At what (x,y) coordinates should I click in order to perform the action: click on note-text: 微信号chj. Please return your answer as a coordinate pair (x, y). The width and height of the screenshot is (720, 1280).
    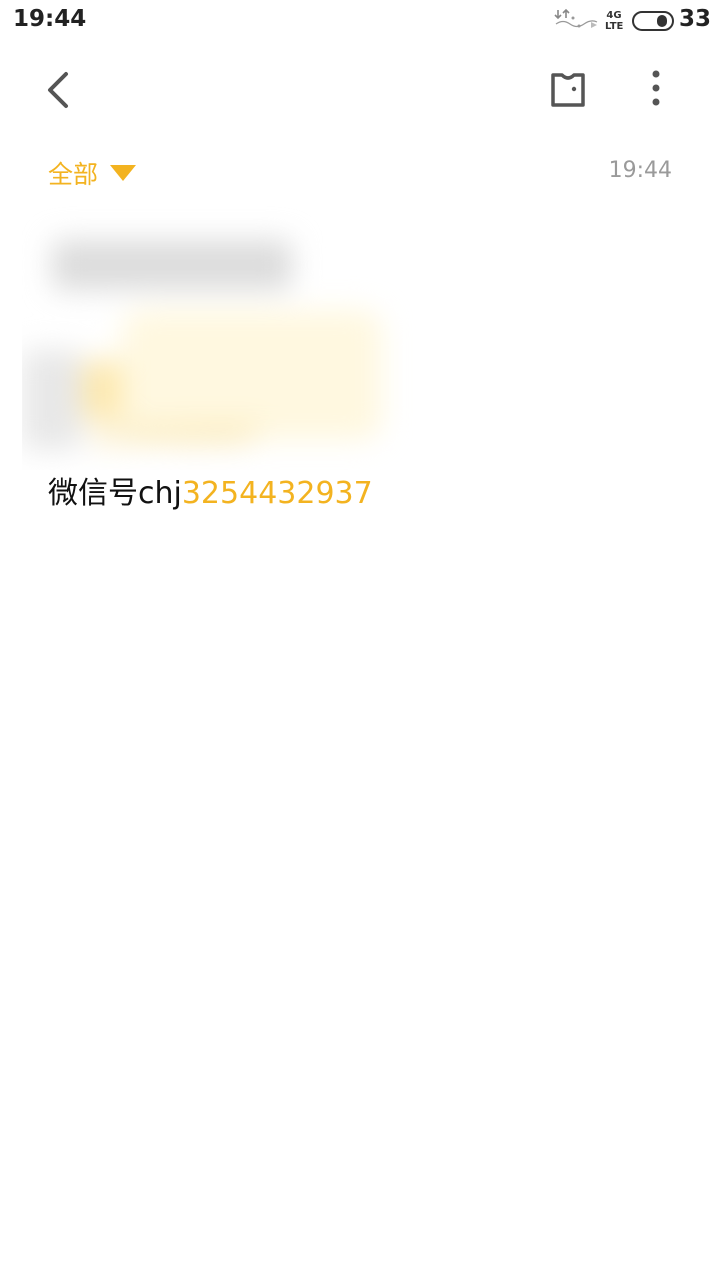
    Looking at the image, I should click on (115, 493).